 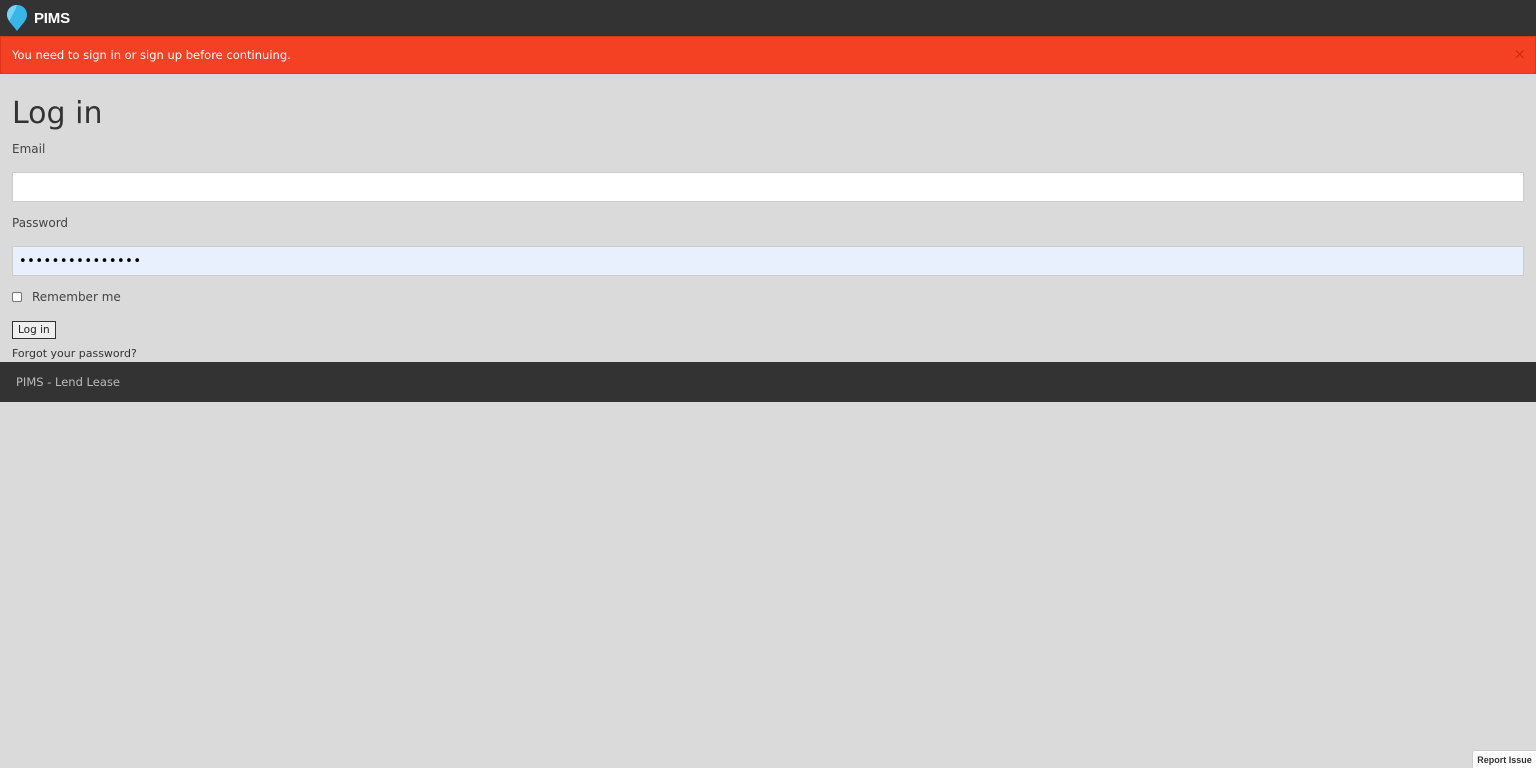 What do you see at coordinates (17, 297) in the screenshot?
I see `remember-me-checkbox` at bounding box center [17, 297].